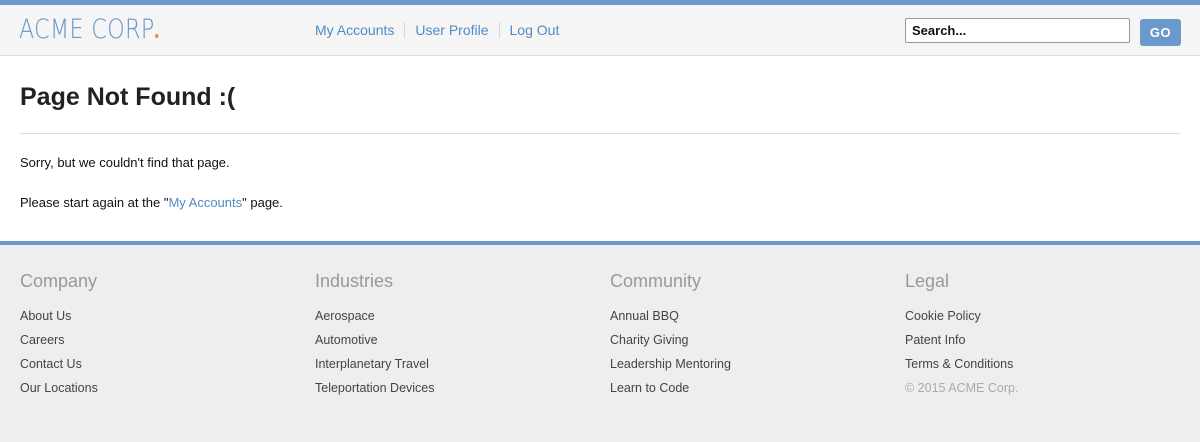  I want to click on logo-text: ACME CORP, so click(87, 29).